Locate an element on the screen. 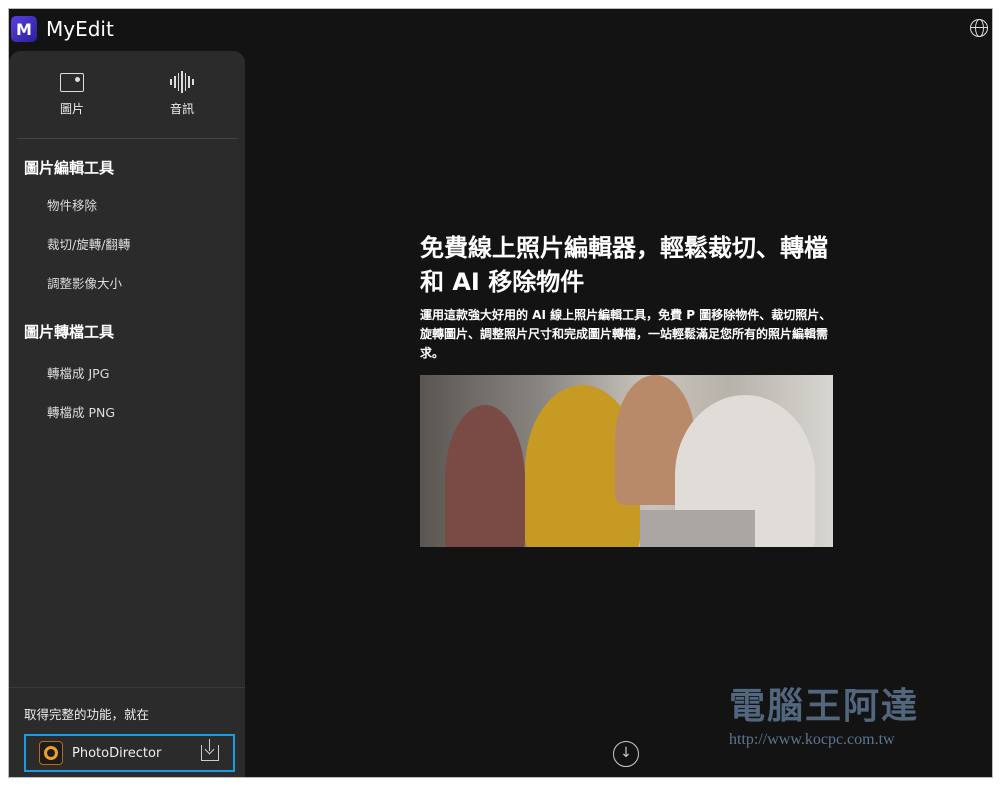 The width and height of the screenshot is (1000, 786). globe-icon is located at coordinates (979, 28).